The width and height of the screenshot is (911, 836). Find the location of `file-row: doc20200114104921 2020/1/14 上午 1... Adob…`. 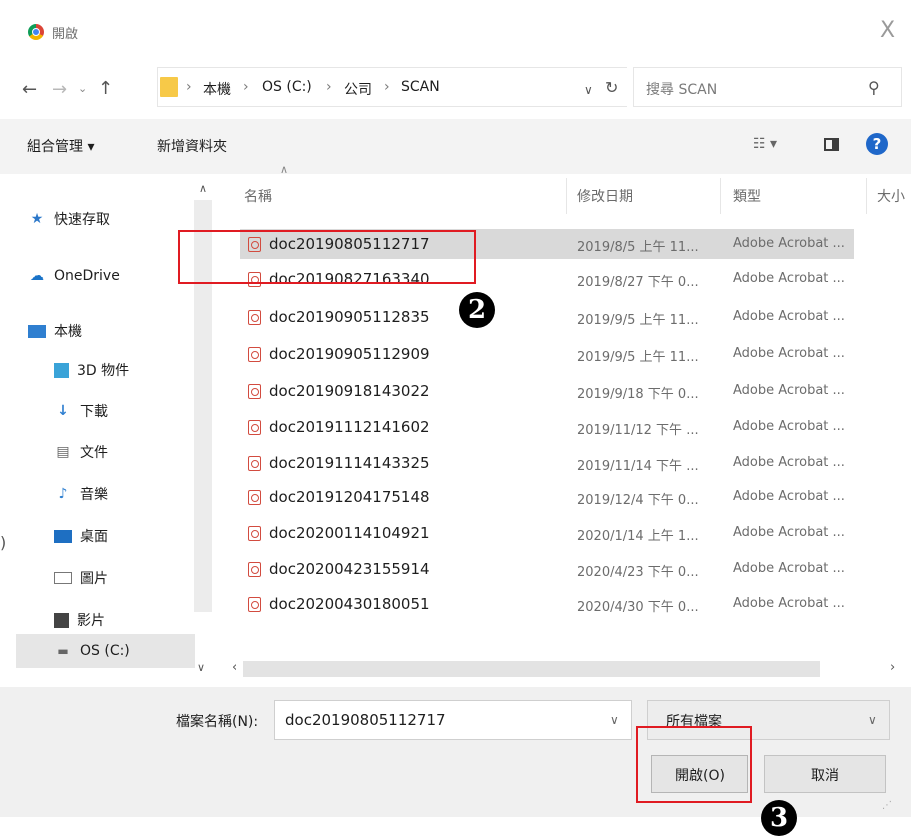

file-row: doc20200114104921 2020/1/14 上午 1... Adob… is located at coordinates (547, 533).